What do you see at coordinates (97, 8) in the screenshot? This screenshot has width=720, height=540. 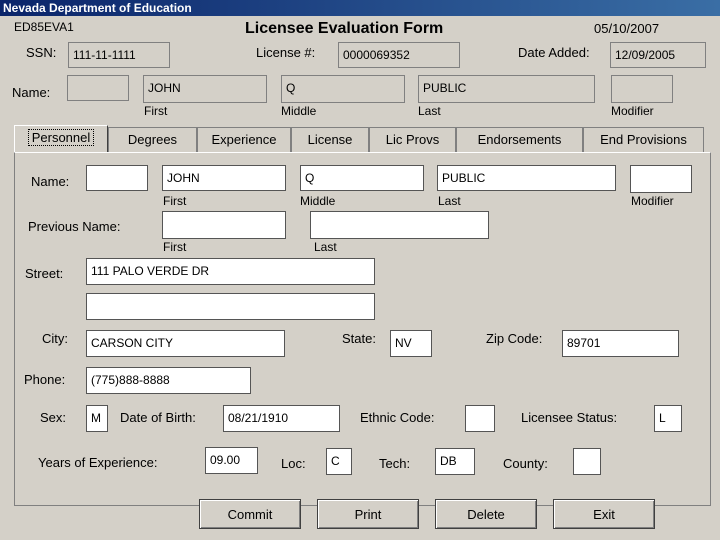 I see `window-title: Nevada Department of Education` at bounding box center [97, 8].